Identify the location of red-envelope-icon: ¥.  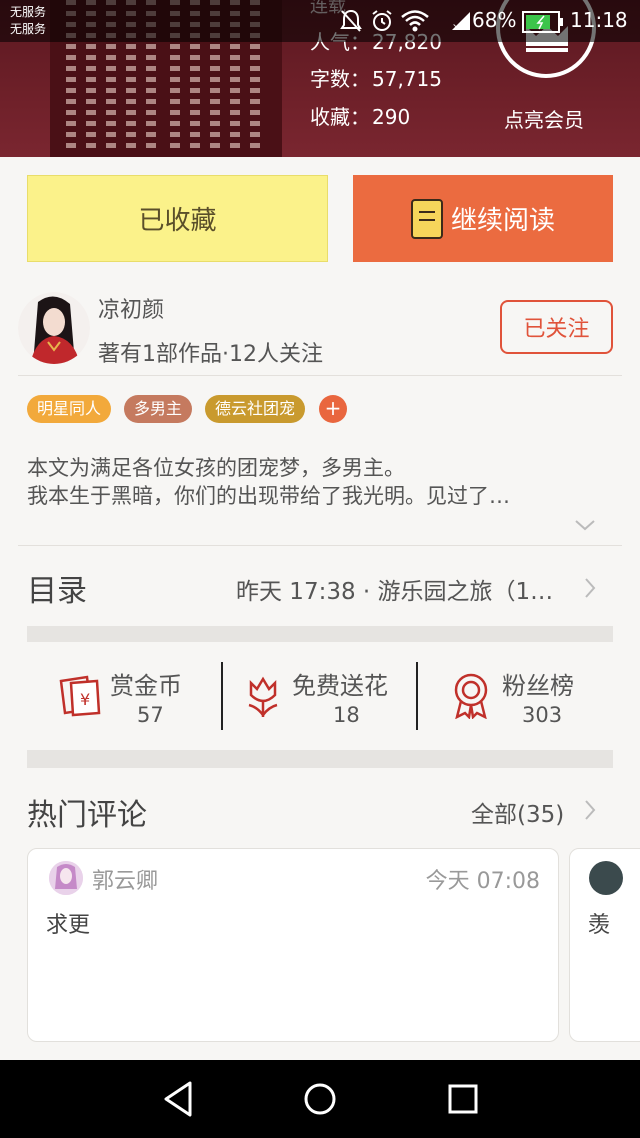
(80, 696).